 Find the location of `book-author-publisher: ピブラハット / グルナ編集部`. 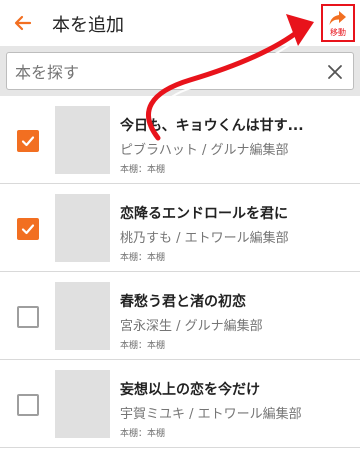

book-author-publisher: ピブラハット / グルナ編集部 is located at coordinates (204, 150).